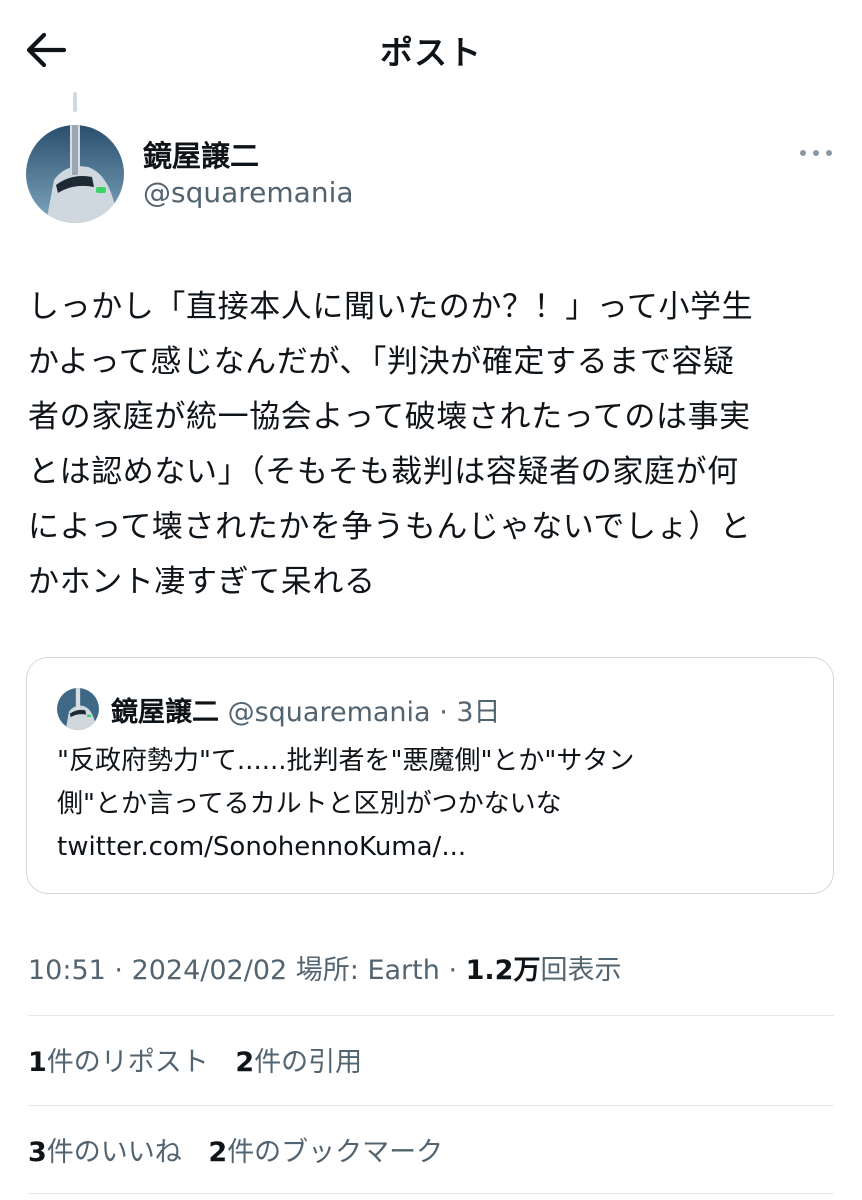  What do you see at coordinates (209, 970) in the screenshot?
I see `post-date: 2024/02/02` at bounding box center [209, 970].